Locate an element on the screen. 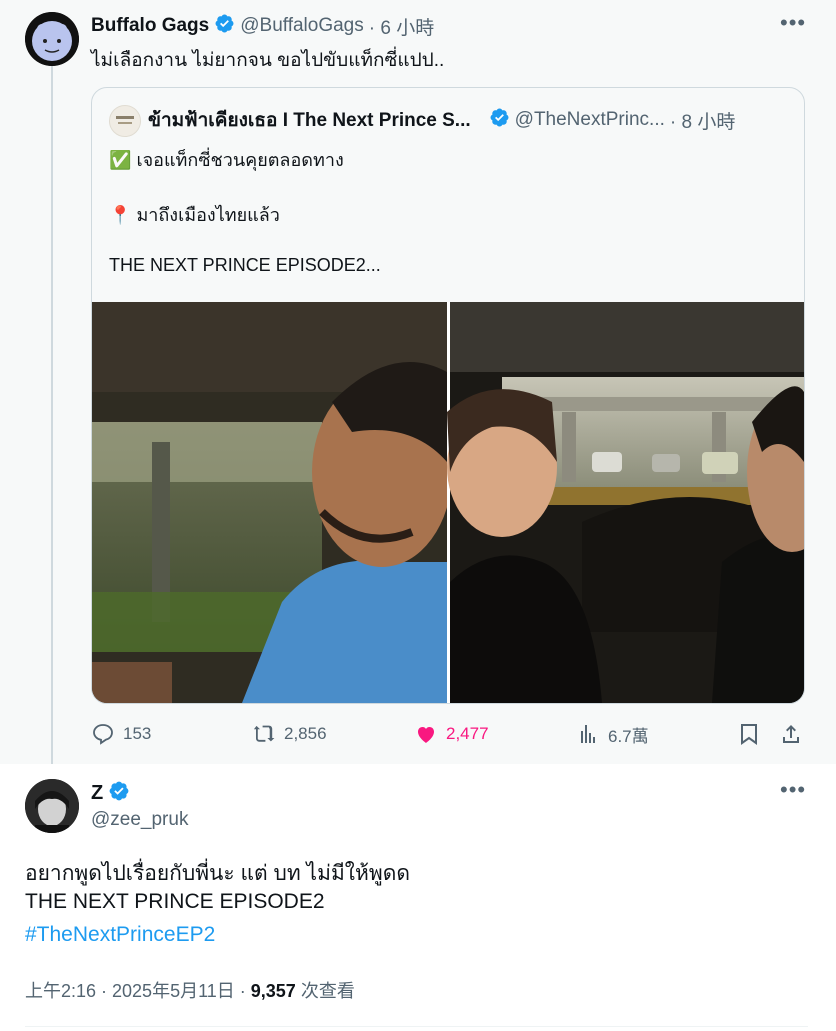 This screenshot has height=1031, width=836. analytics-bar-icon is located at coordinates (588, 734).